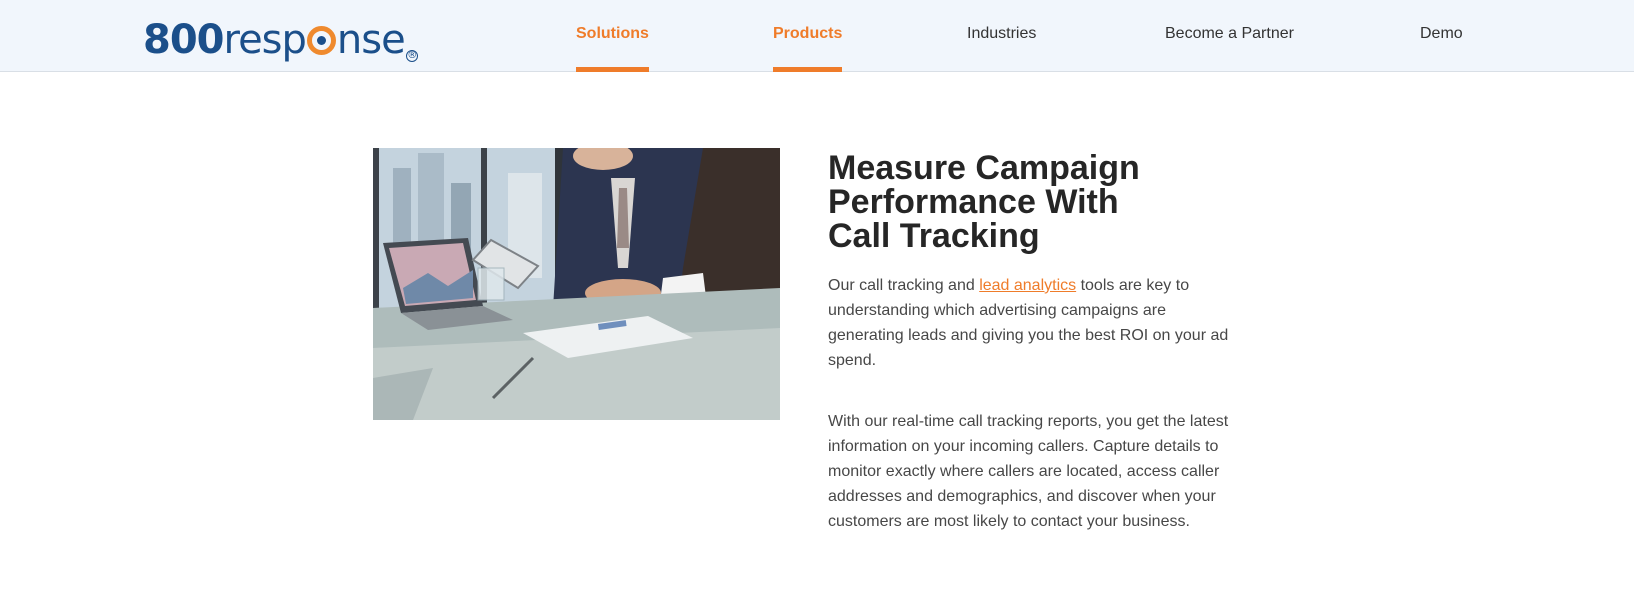 The image size is (1634, 592). Describe the element at coordinates (1441, 36) in the screenshot. I see `nav-demo: Demo` at that location.